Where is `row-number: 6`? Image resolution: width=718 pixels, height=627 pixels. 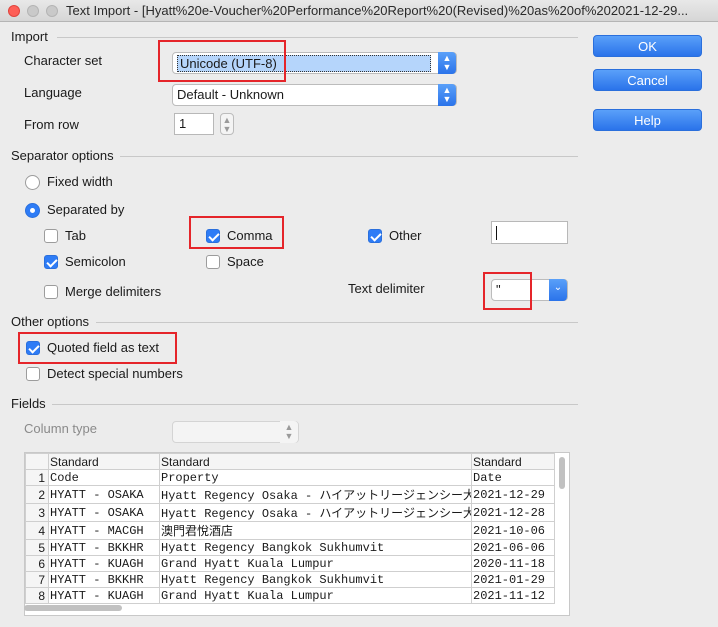
row-number: 6 is located at coordinates (37, 563).